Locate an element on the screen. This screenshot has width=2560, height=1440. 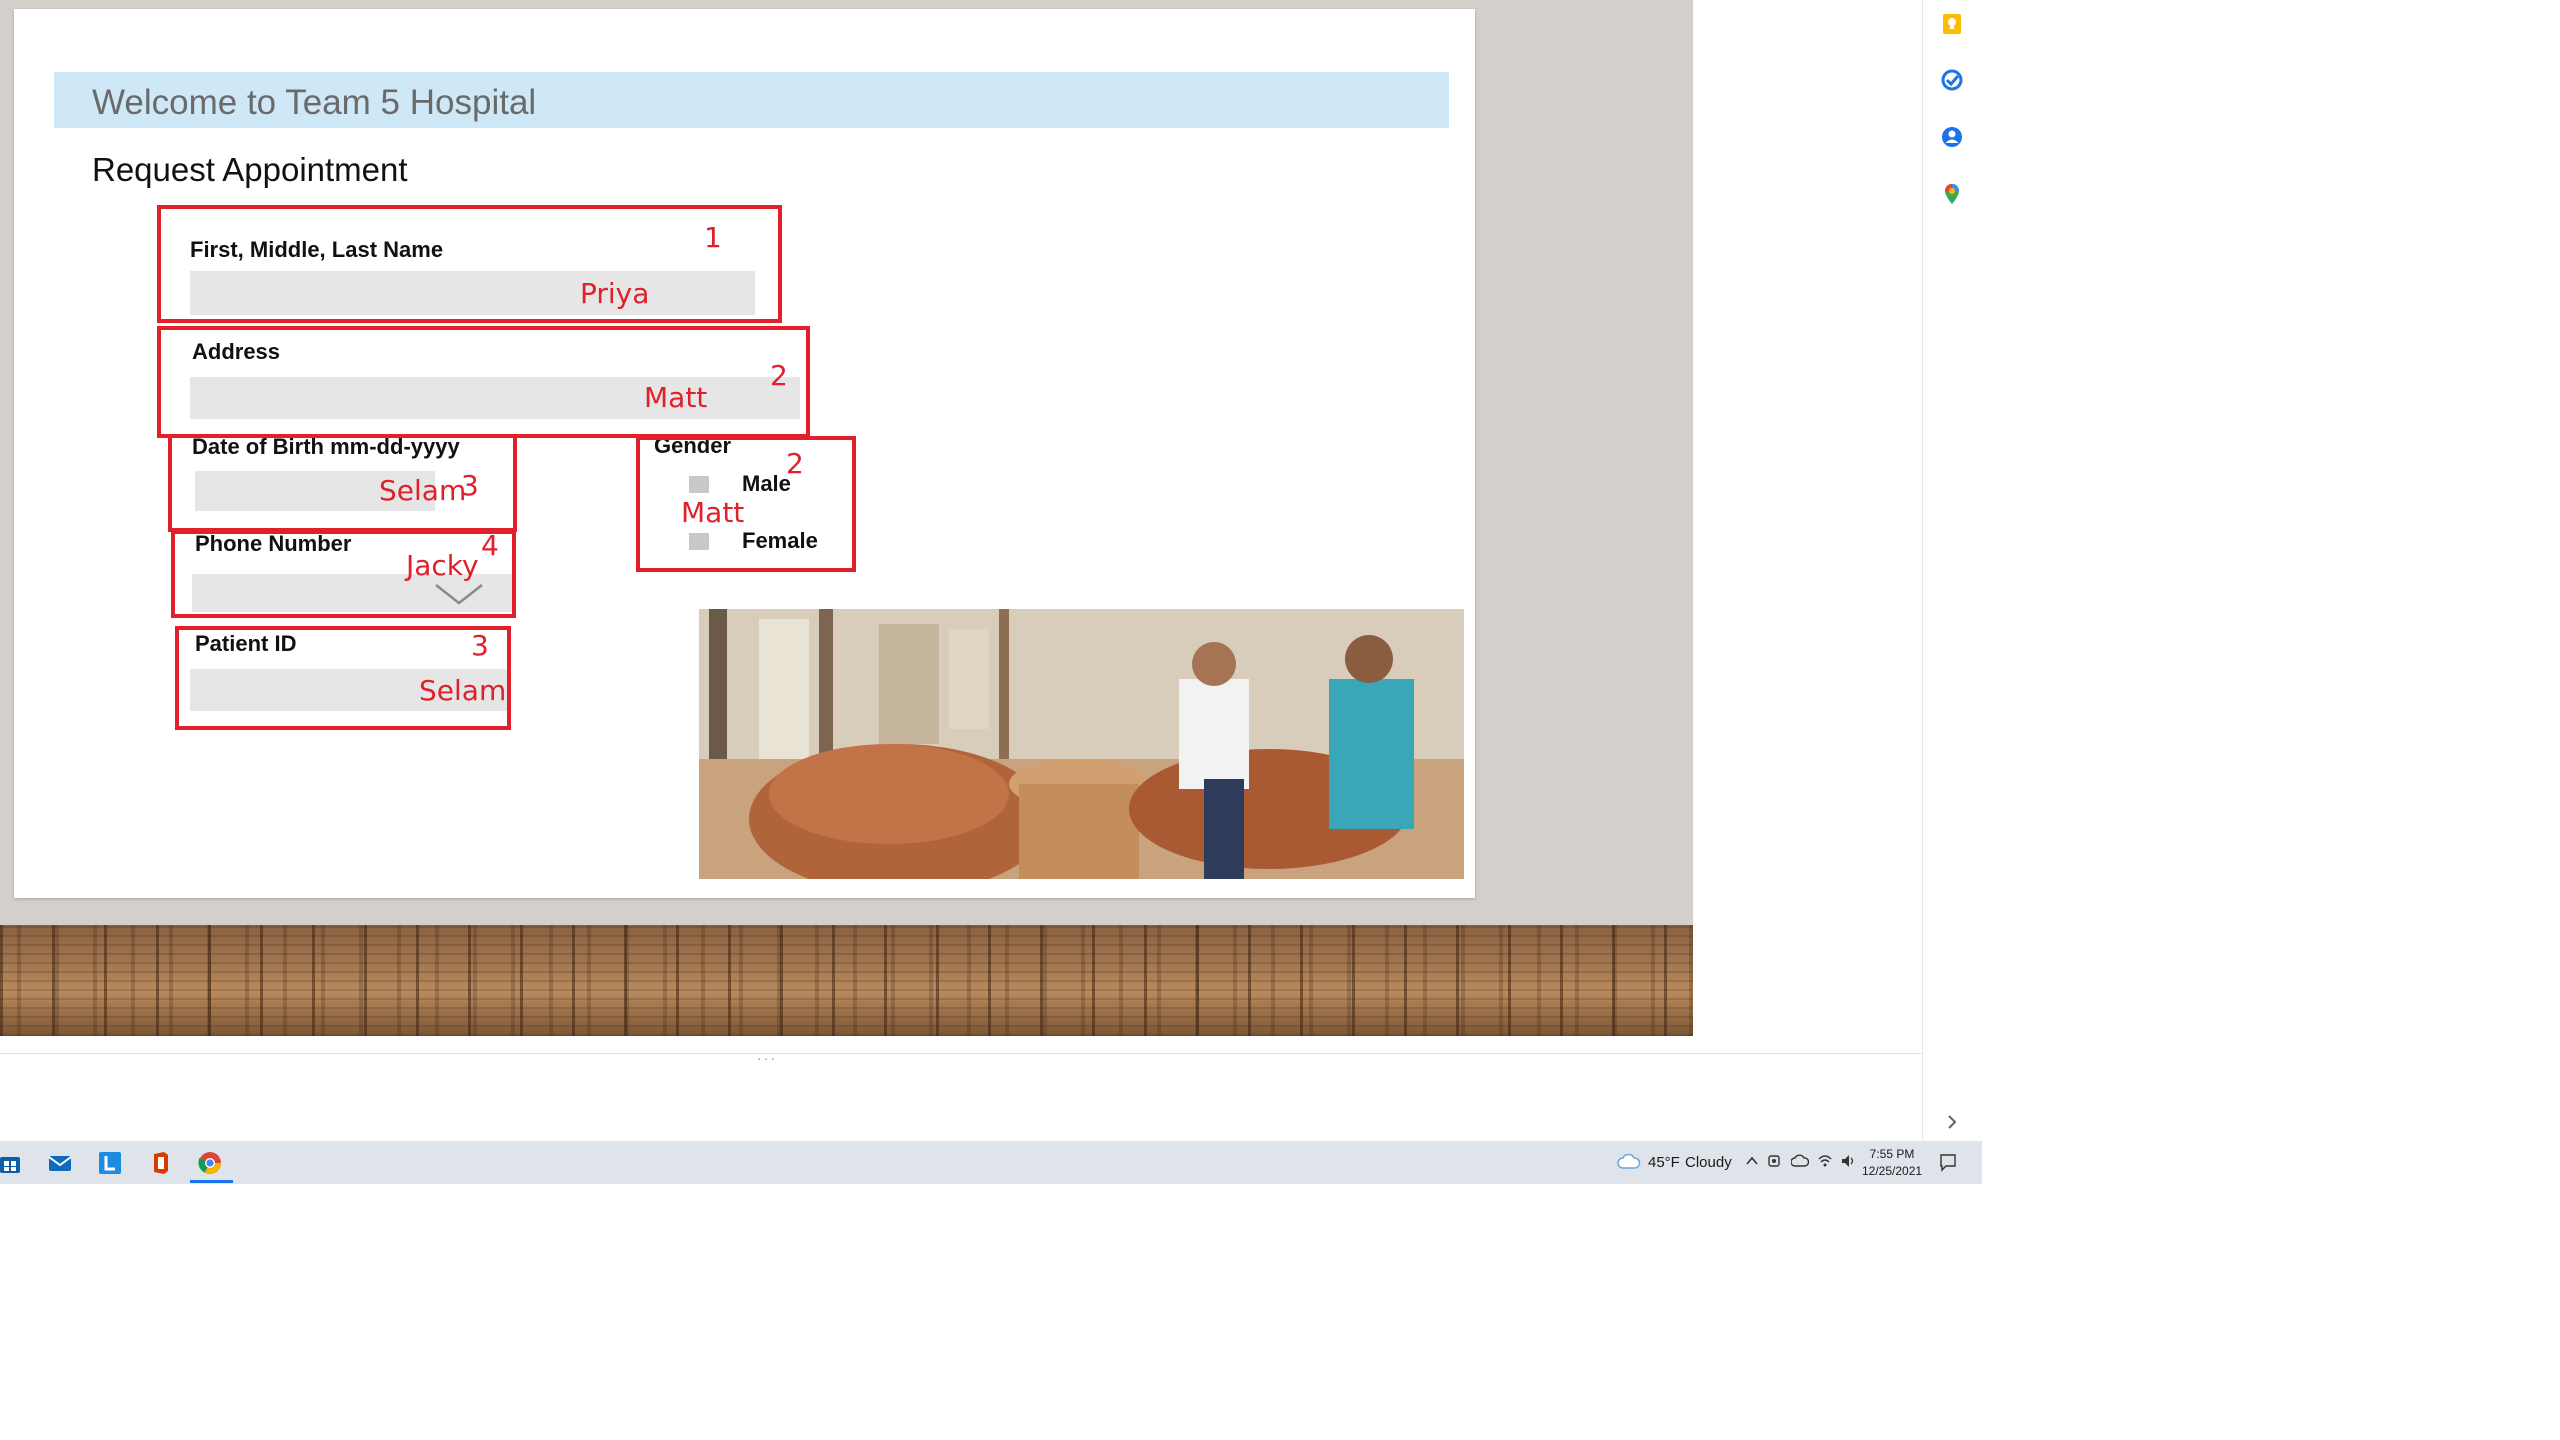
weather-condition: Cloudy is located at coordinates (1708, 1162).